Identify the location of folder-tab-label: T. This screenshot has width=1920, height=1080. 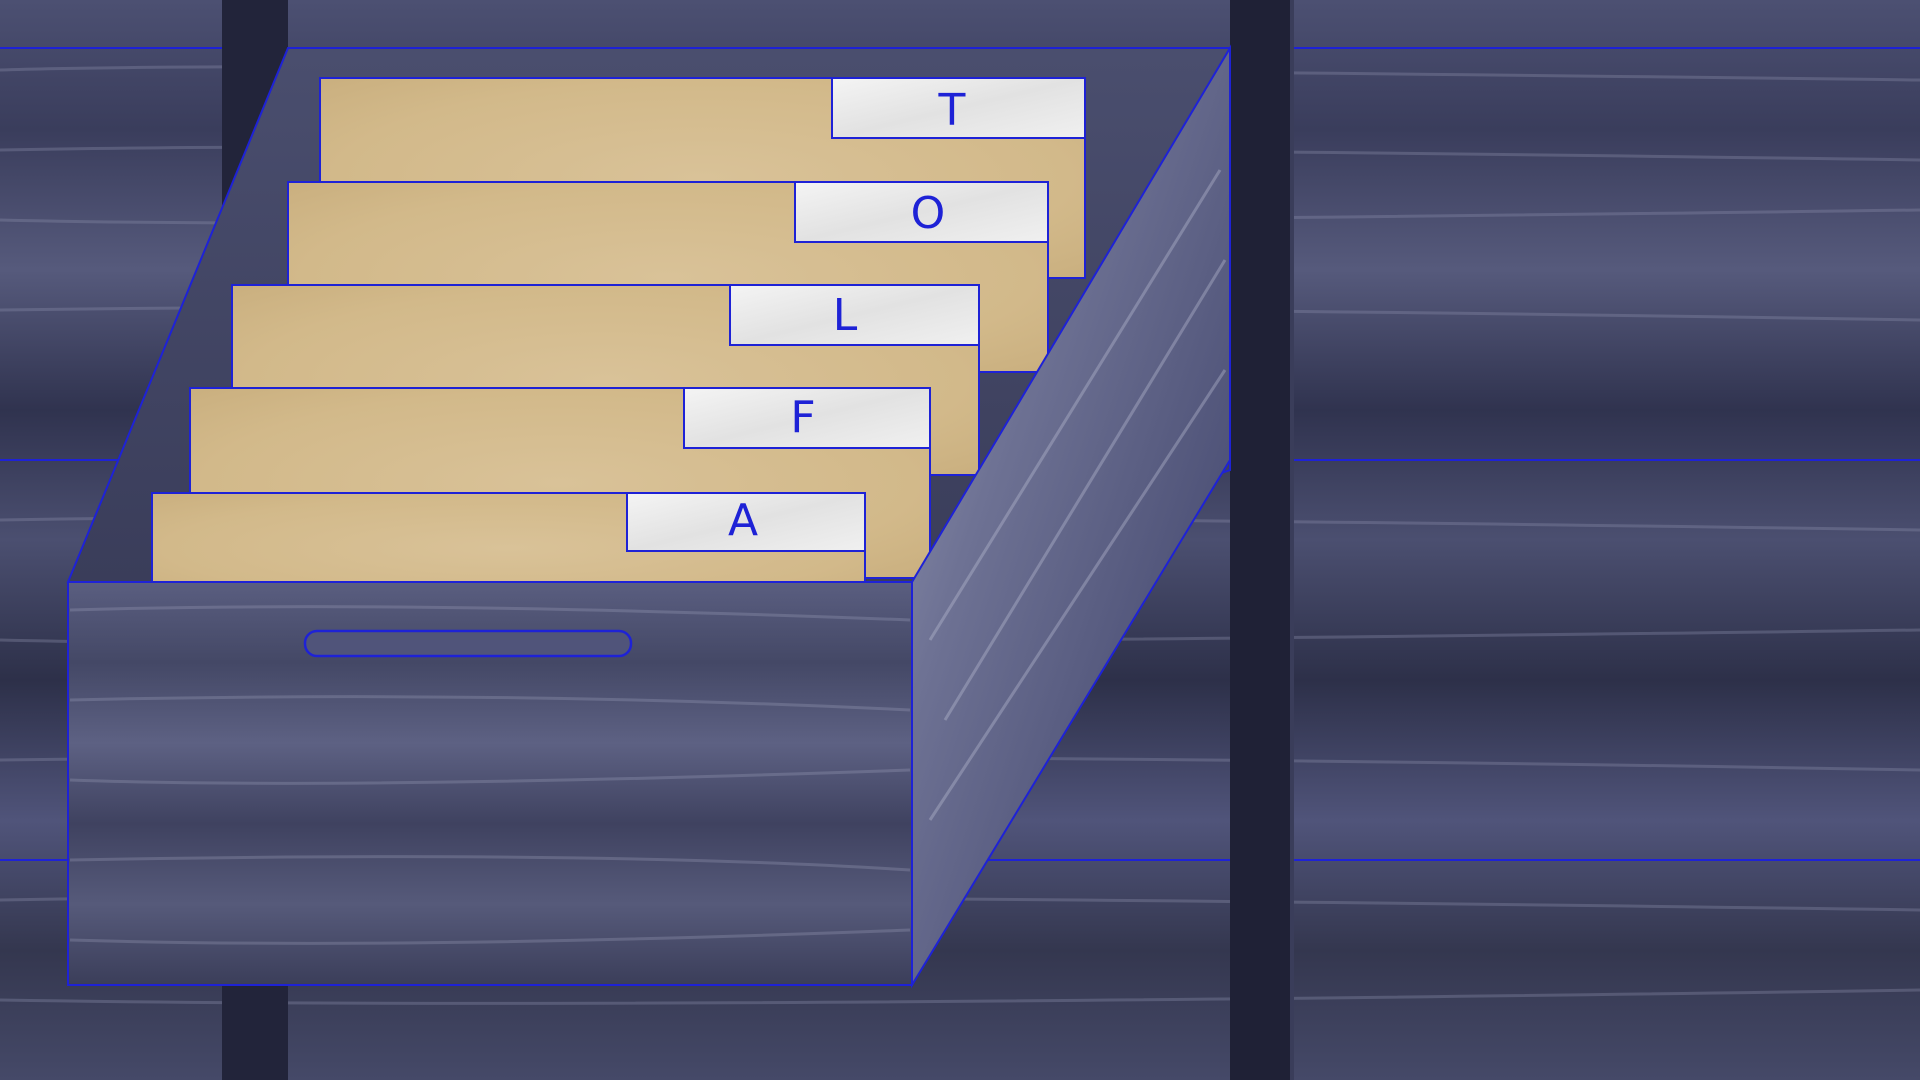
(952, 110).